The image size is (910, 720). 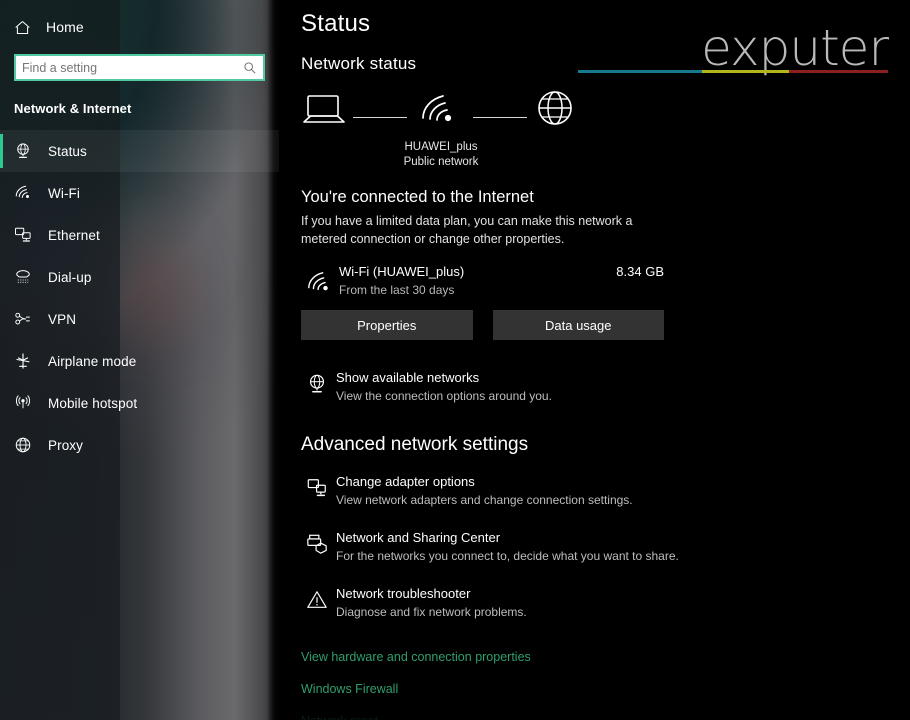 What do you see at coordinates (640, 271) in the screenshot?
I see `data-used-value: 8.34 GB` at bounding box center [640, 271].